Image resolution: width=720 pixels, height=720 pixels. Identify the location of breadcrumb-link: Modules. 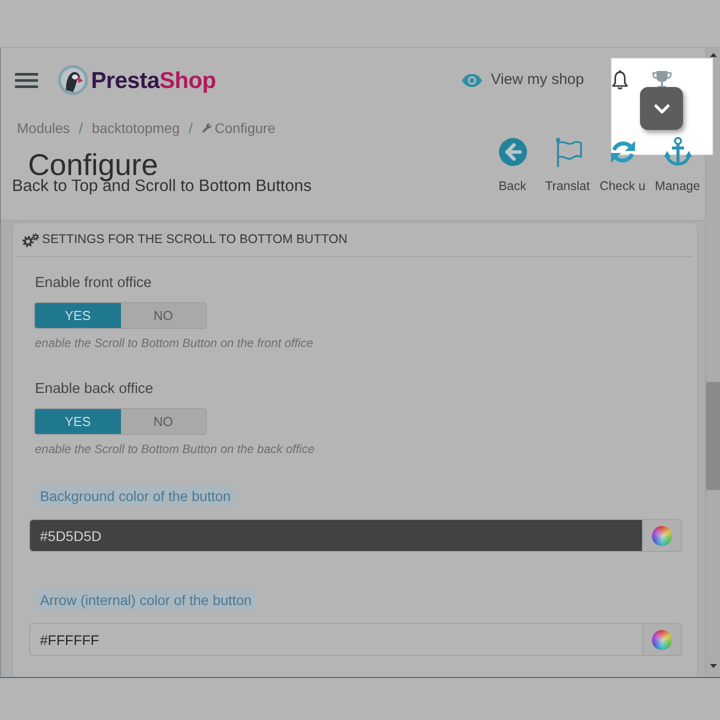
(43, 128).